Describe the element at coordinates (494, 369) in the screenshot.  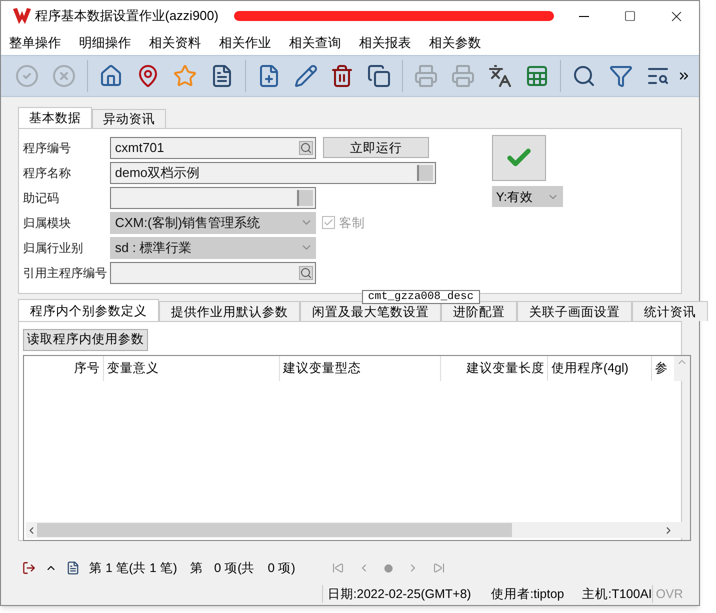
I see `column-header: 建议变量长度` at that location.